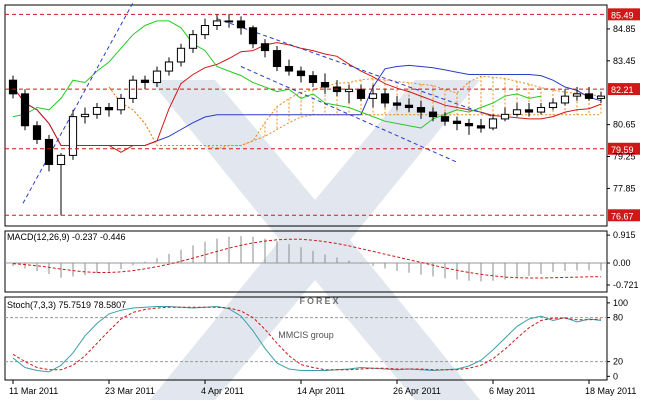 The width and height of the screenshot is (650, 405). I want to click on x-tick-label: 6 May 2011, so click(512, 391).